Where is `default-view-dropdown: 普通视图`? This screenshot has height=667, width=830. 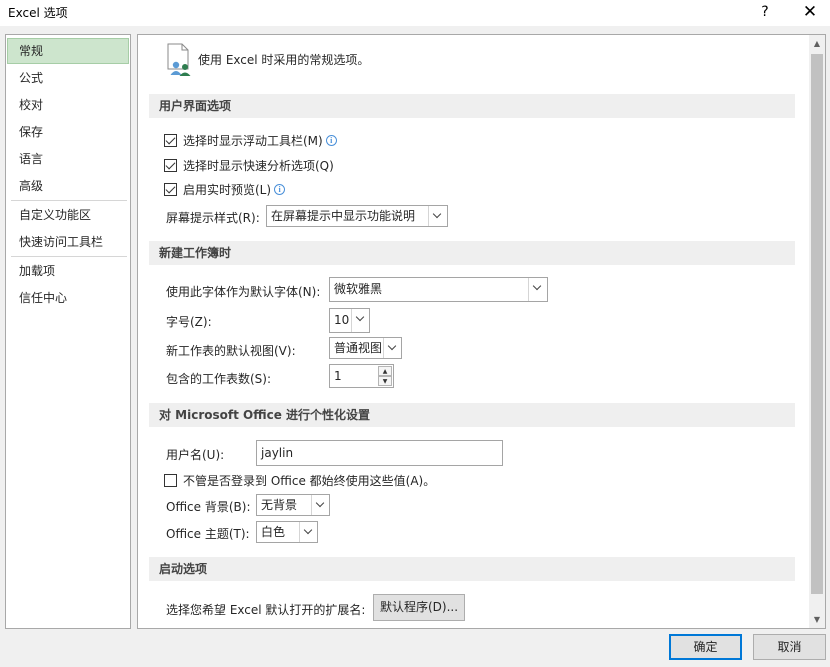
default-view-dropdown: 普通视图 is located at coordinates (365, 348).